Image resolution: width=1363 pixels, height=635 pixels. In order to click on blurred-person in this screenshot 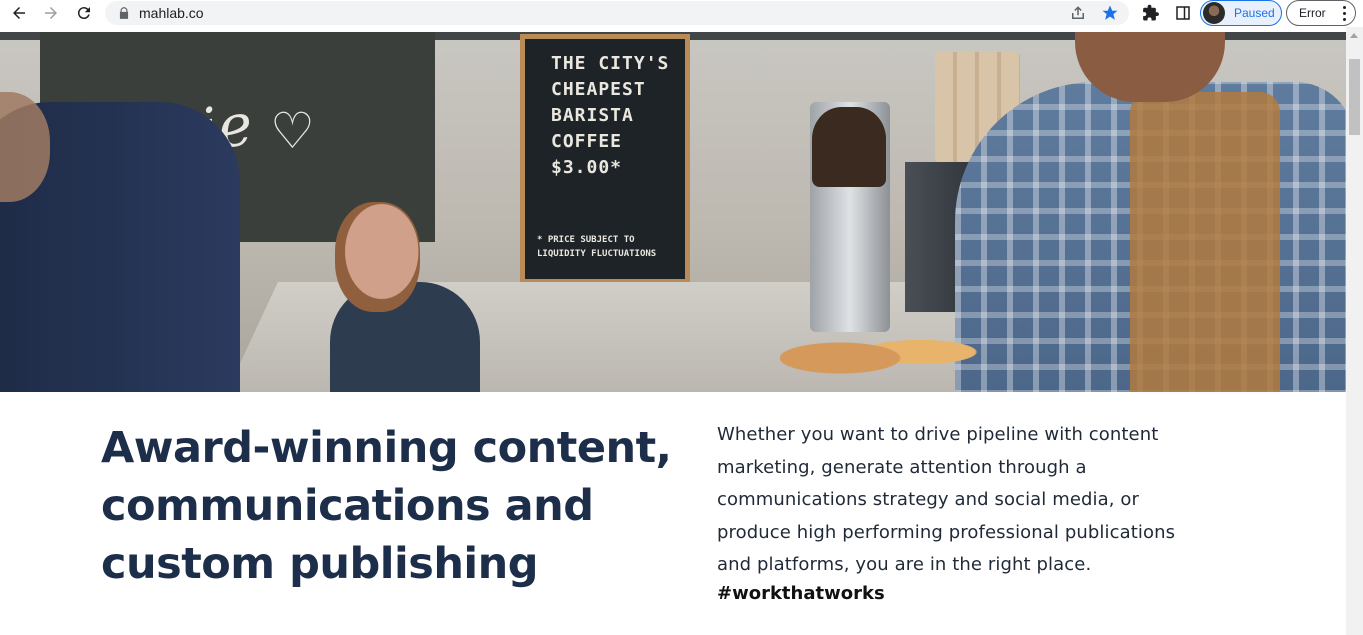, I will do `click(120, 242)`.